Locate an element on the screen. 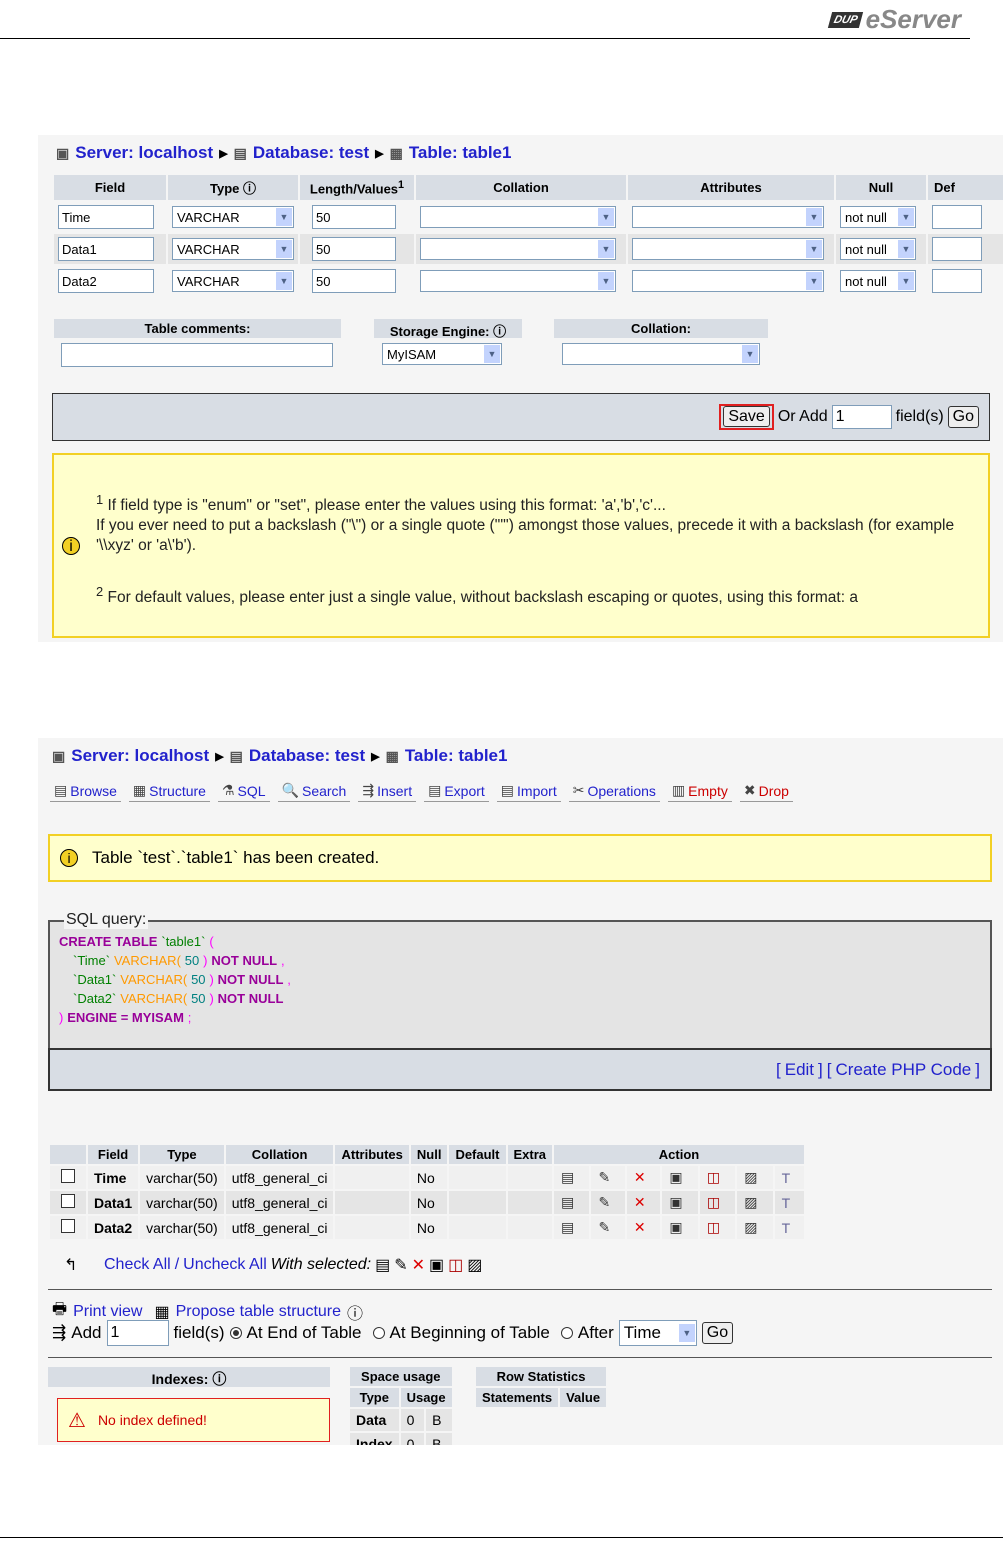 This screenshot has width=1003, height=1545. tab-search: 🔍 Search is located at coordinates (314, 791).